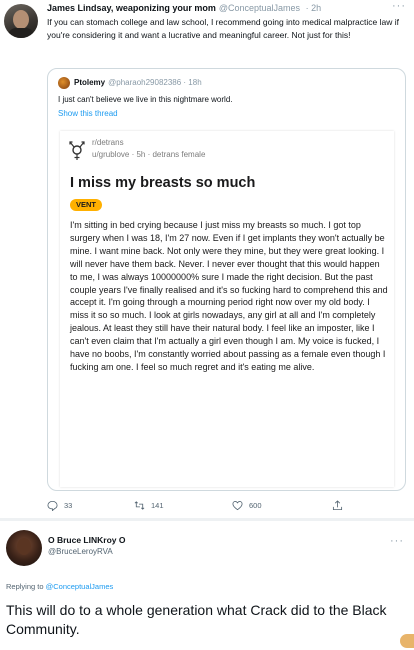 This screenshot has width=414, height=650. I want to click on transgender-symbol-icon, so click(77, 150).